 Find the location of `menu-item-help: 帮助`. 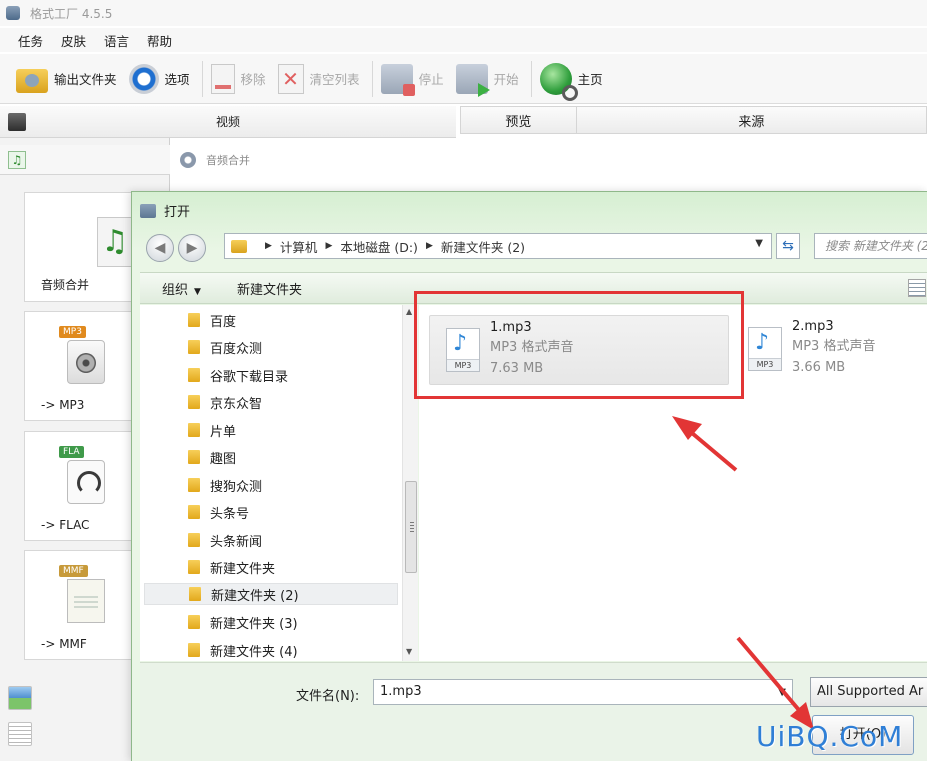

menu-item-help: 帮助 is located at coordinates (159, 40).